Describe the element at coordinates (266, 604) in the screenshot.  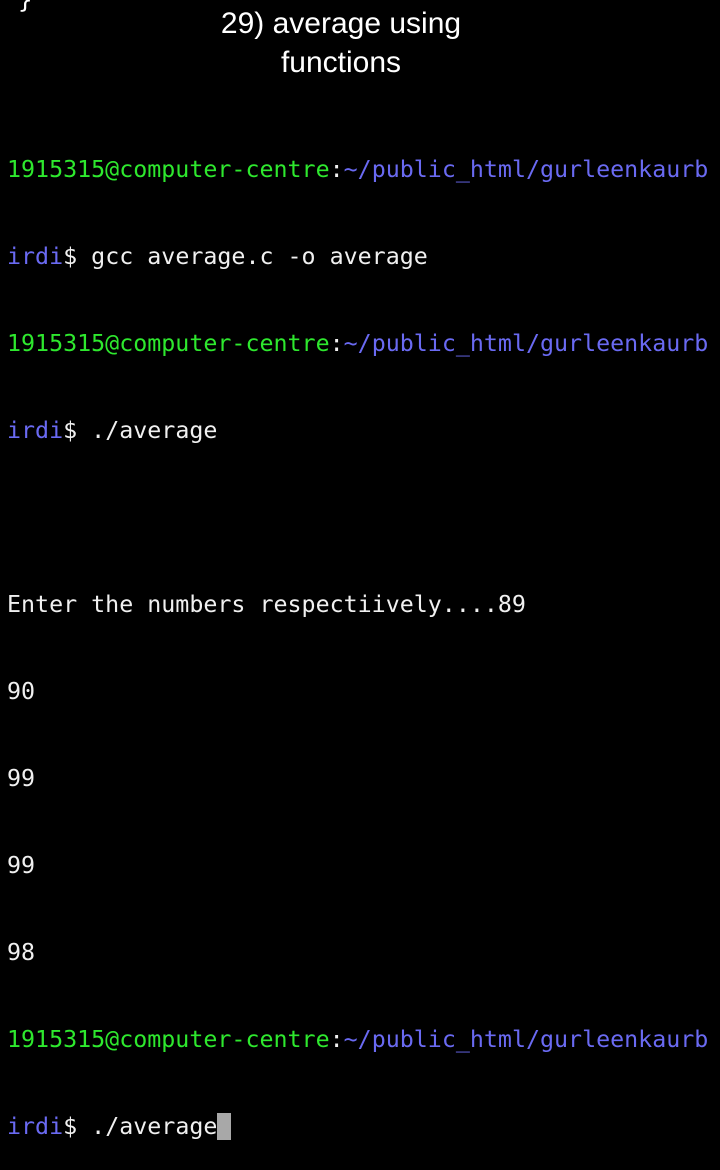
I see `output-line: Enter the numbers respectiively....89` at that location.